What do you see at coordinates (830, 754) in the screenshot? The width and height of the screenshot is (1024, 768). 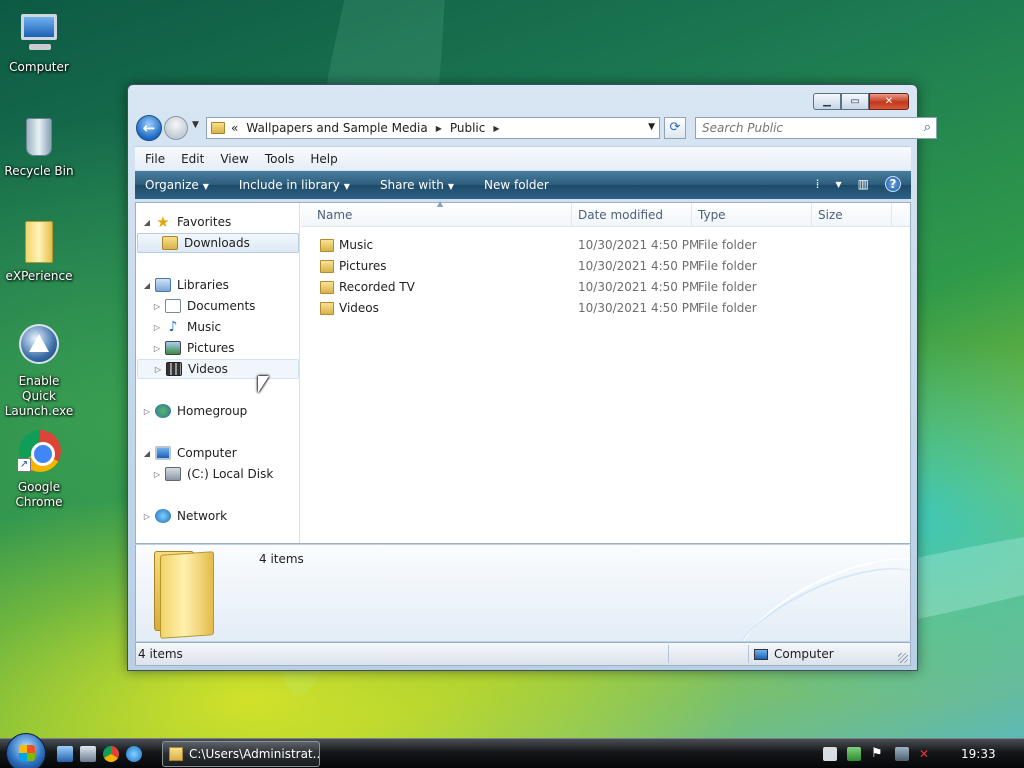 I see `notes-tray-icon` at bounding box center [830, 754].